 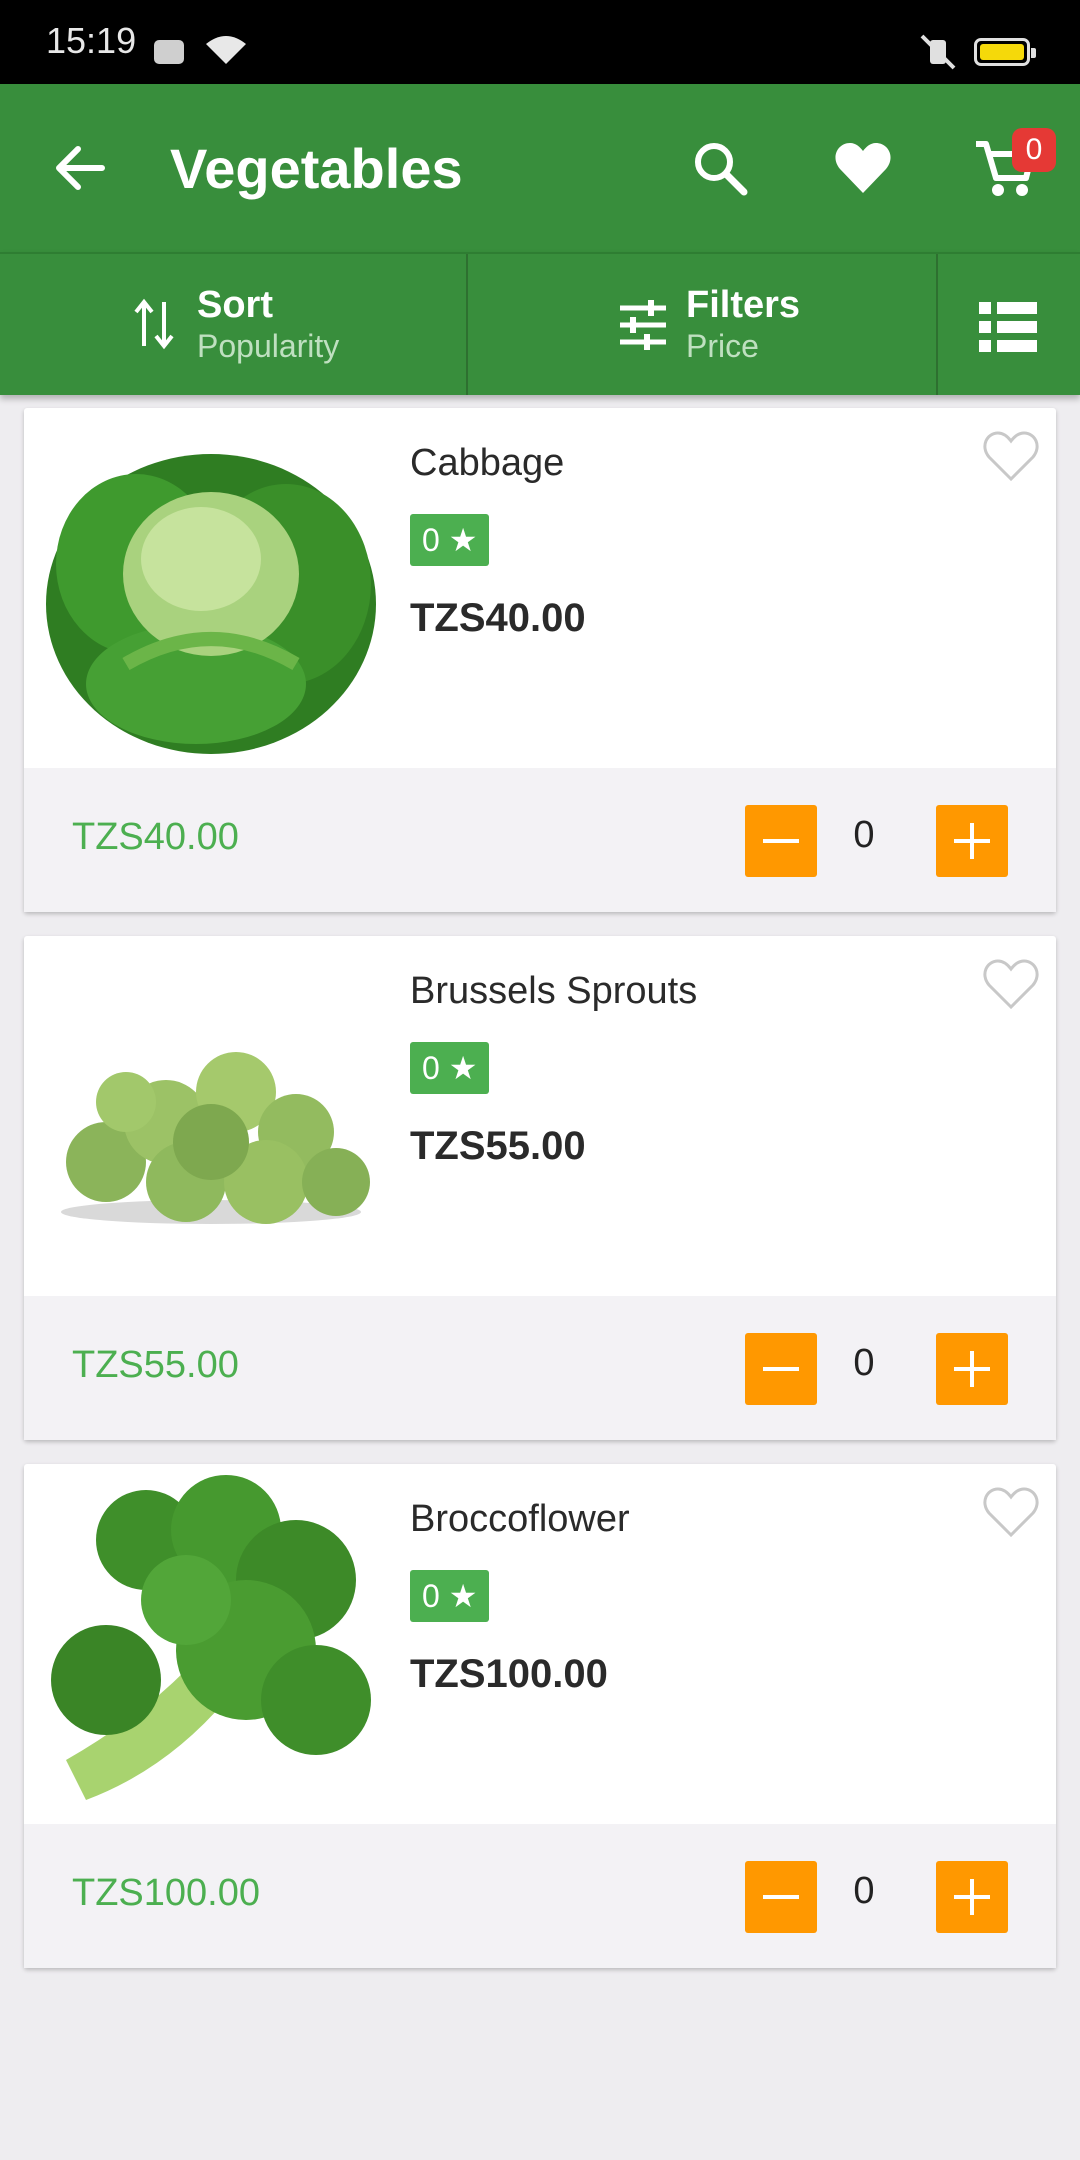 I want to click on page-title: Vegetables, so click(x=316, y=168).